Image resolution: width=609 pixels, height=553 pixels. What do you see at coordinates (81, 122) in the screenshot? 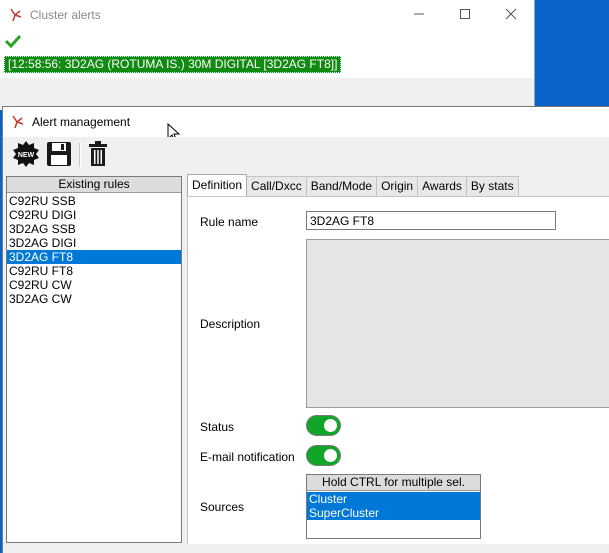
I see `window-title: Alert management` at bounding box center [81, 122].